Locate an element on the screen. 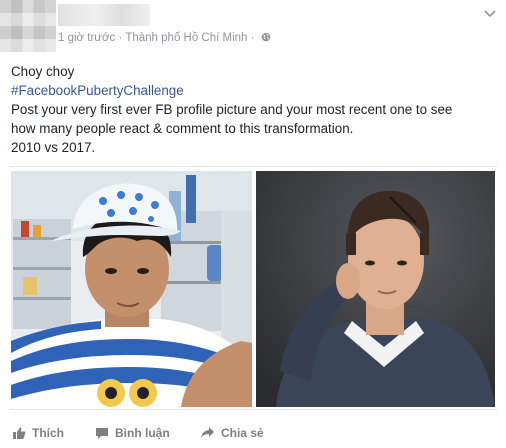  hashtag-link: #FacebookPubertyChallenge is located at coordinates (256, 90).